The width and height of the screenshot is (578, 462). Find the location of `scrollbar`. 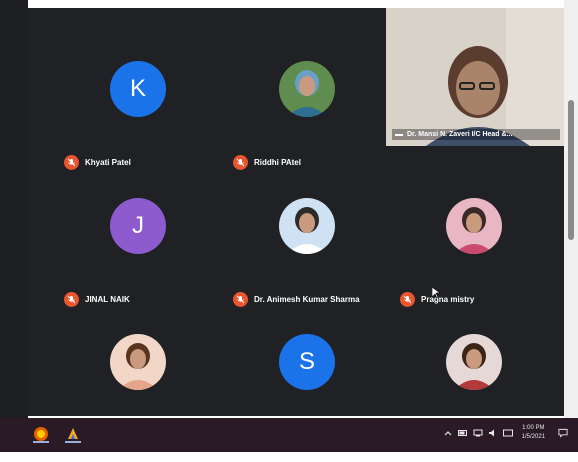

scrollbar is located at coordinates (571, 170).